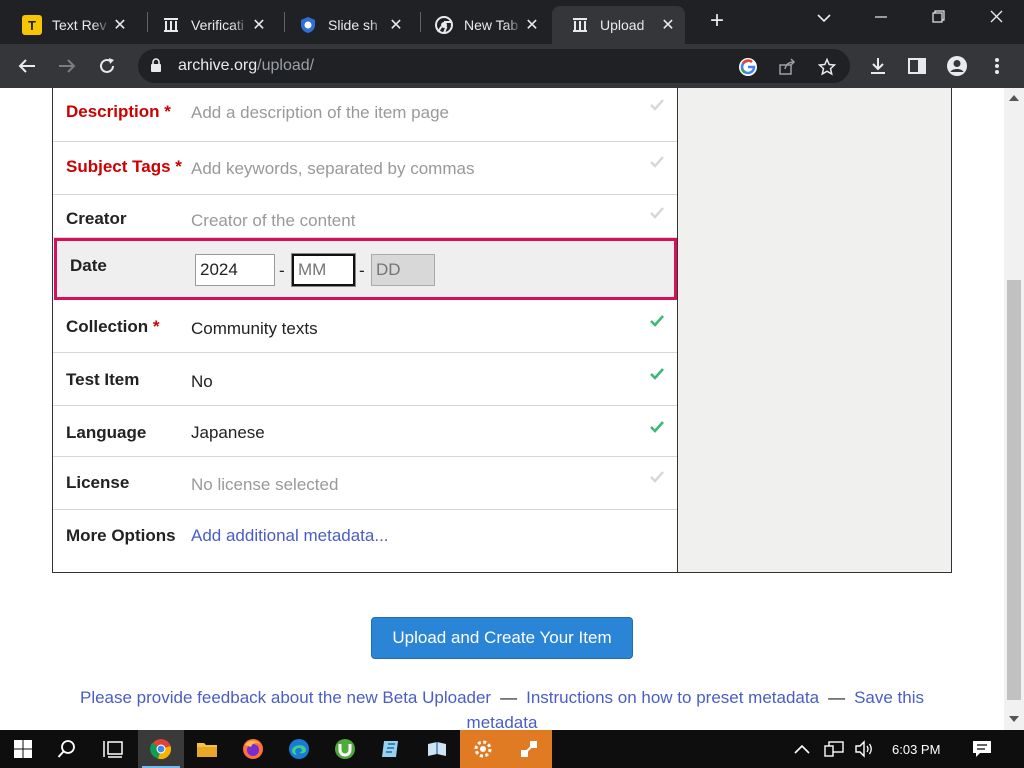  Describe the element at coordinates (106, 432) in the screenshot. I see `language-label: Language` at that location.